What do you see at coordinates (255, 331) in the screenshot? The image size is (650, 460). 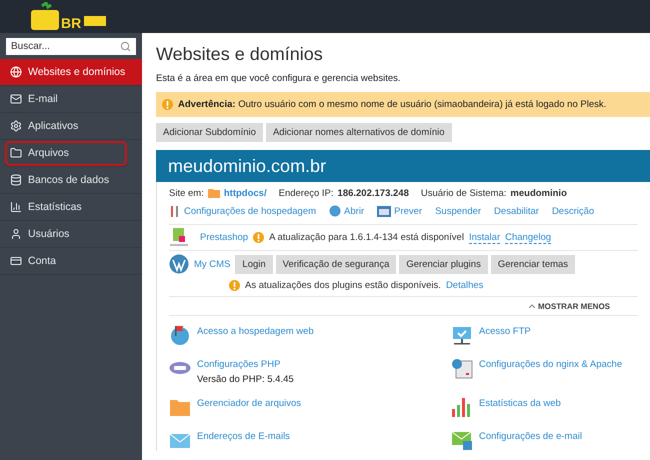 I see `feature-link: Acesso a hospedagem web` at bounding box center [255, 331].